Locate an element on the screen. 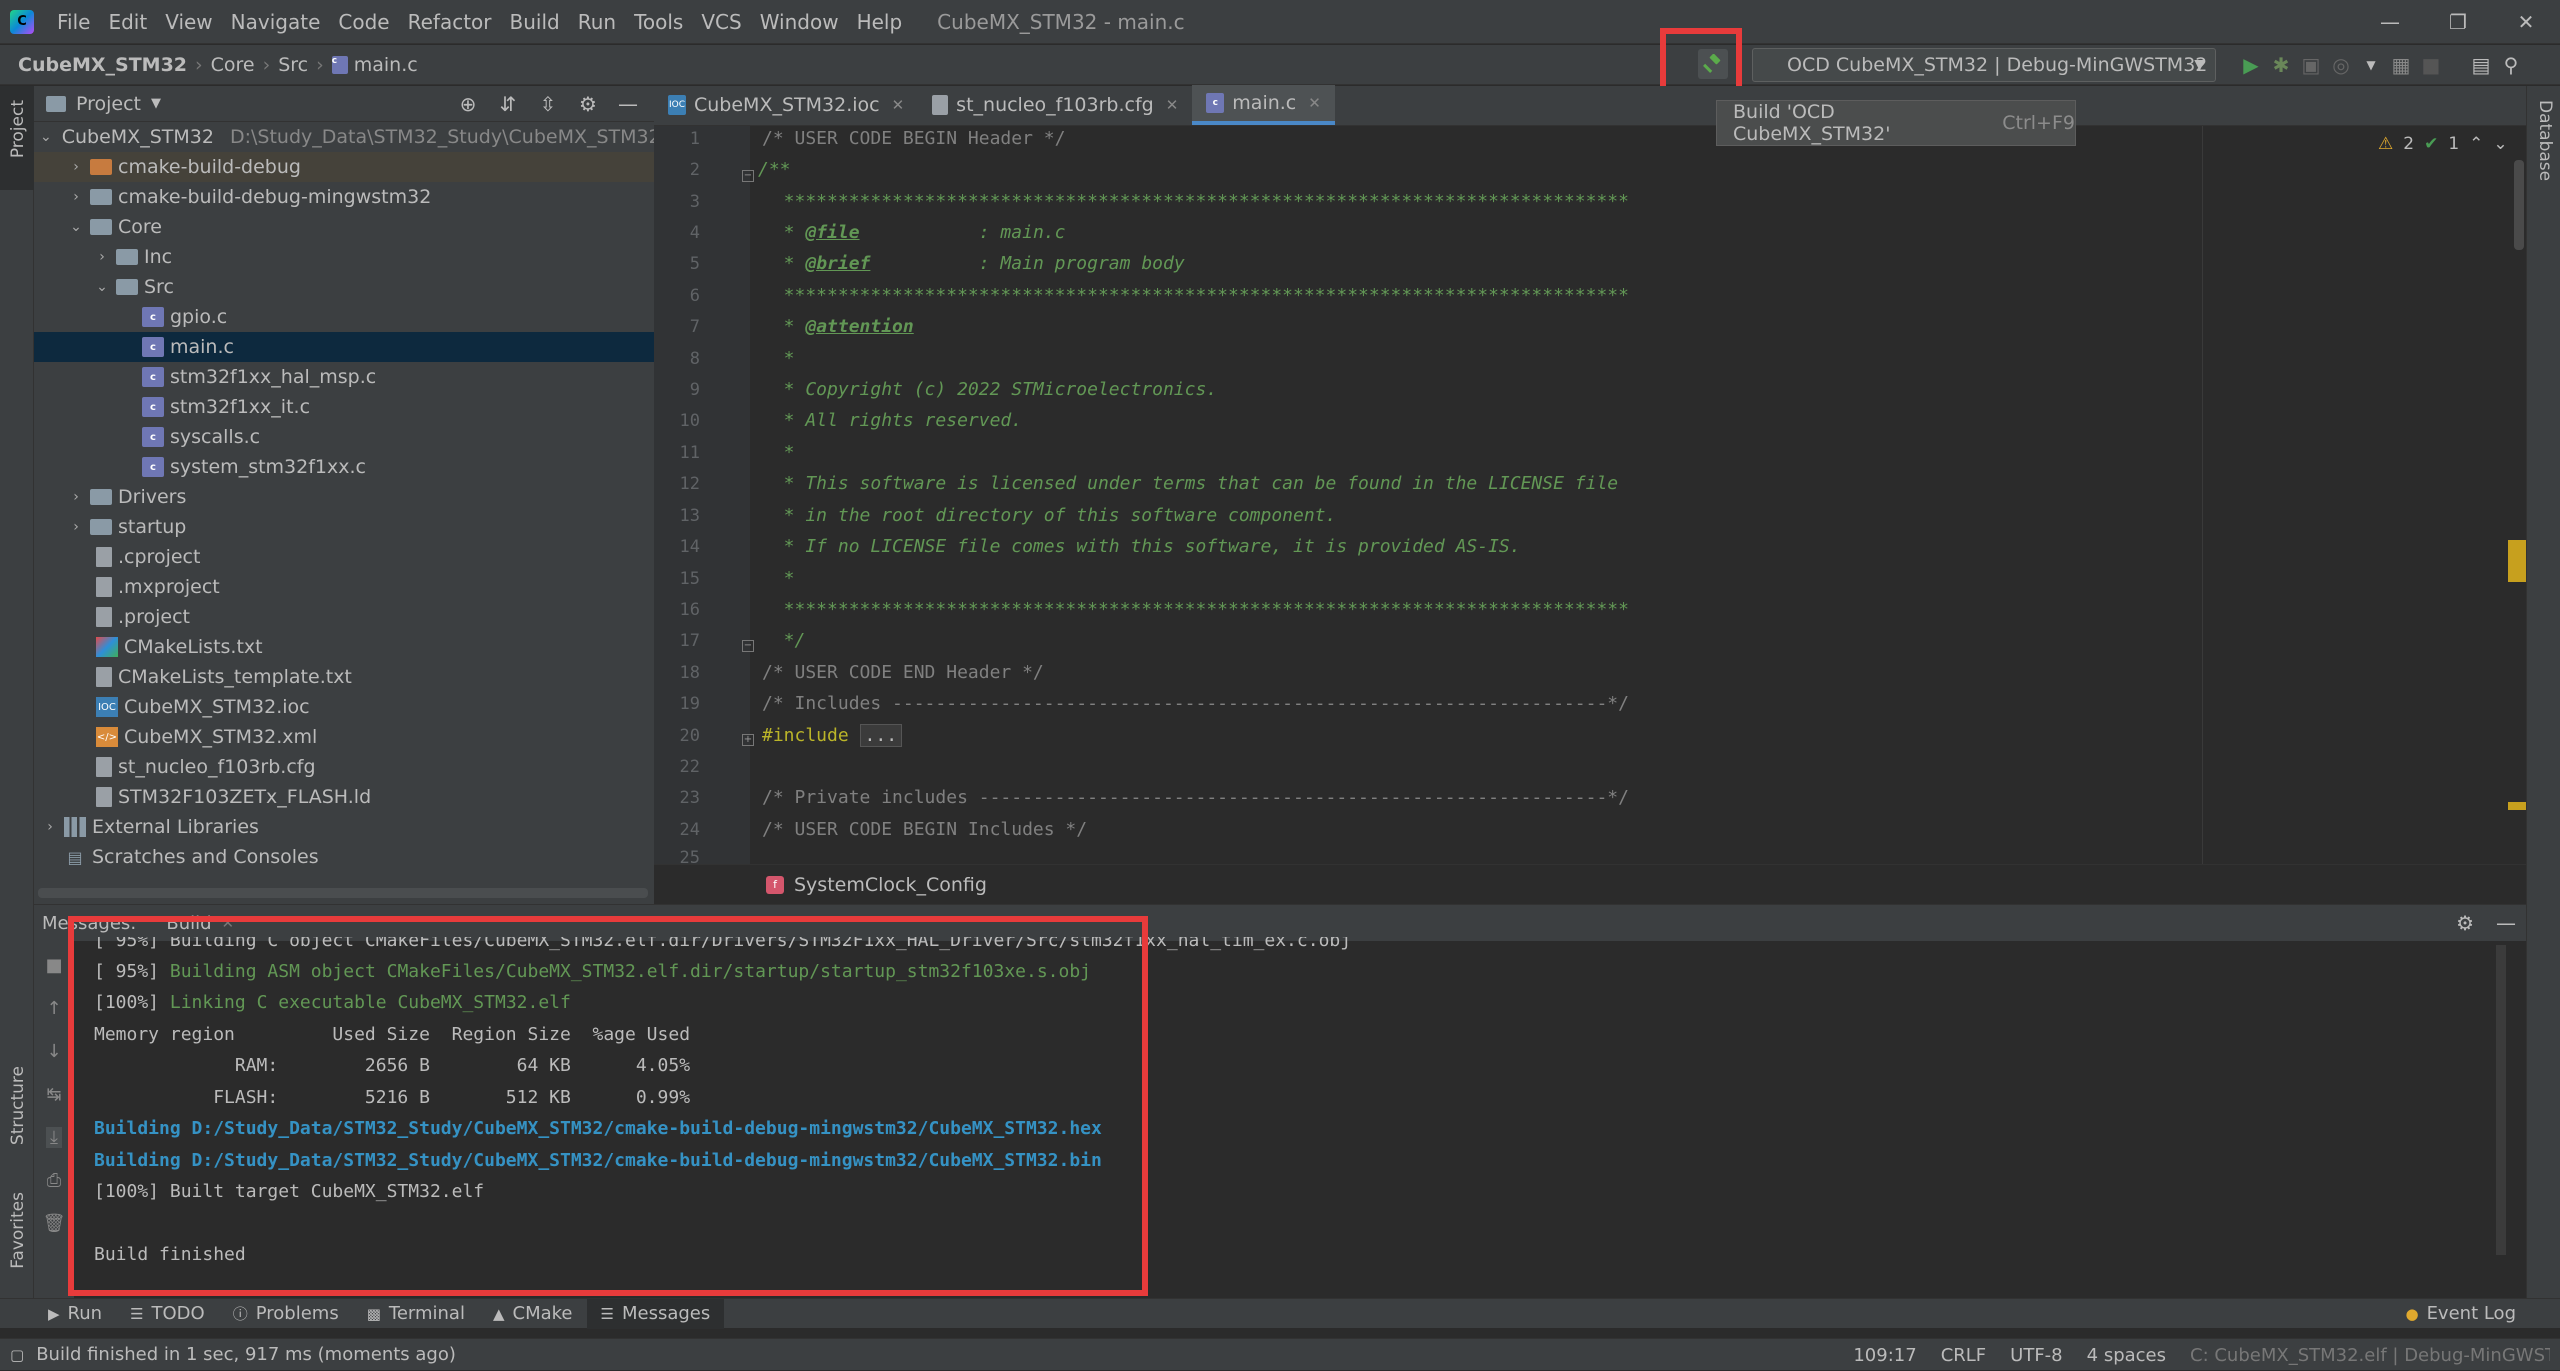 The image size is (2560, 1371). breadcrumb-file: main.c is located at coordinates (386, 65).